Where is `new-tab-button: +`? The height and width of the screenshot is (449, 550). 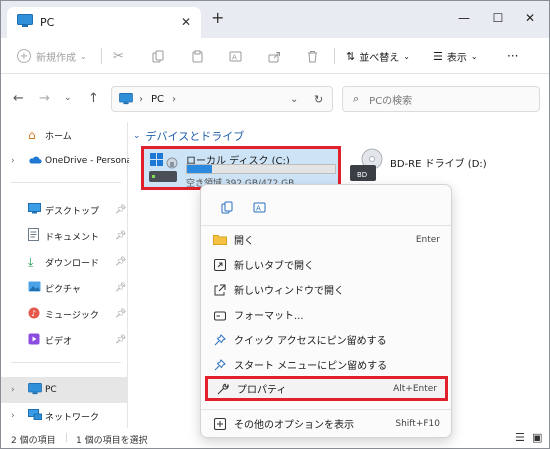 new-tab-button: + is located at coordinates (217, 18).